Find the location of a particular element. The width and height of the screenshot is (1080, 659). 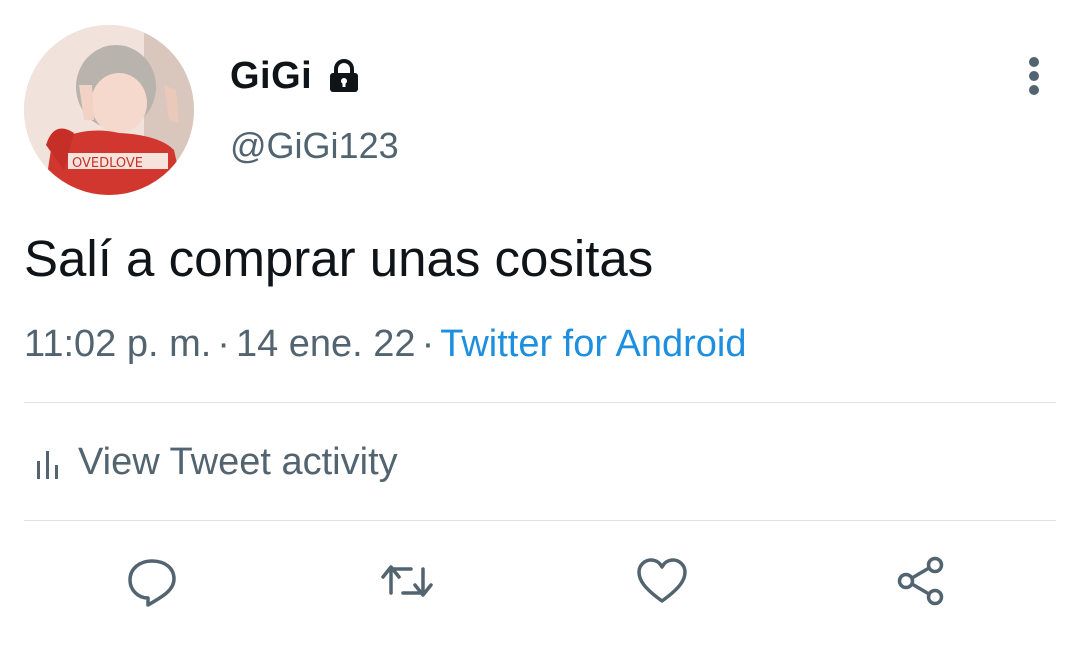

retweet-icon is located at coordinates (407, 581).